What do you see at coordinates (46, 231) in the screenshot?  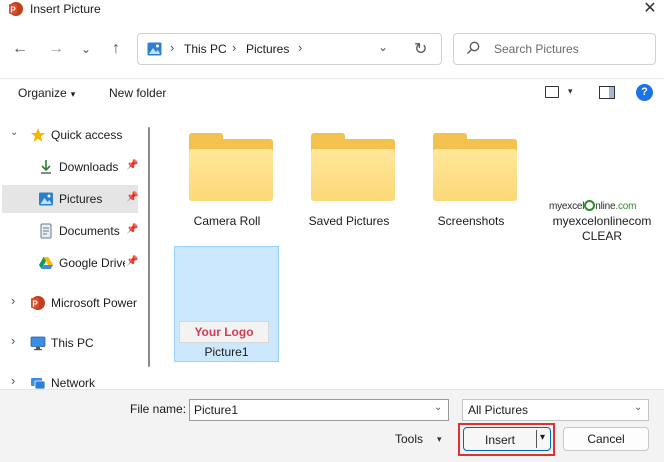 I see `documents-icon` at bounding box center [46, 231].